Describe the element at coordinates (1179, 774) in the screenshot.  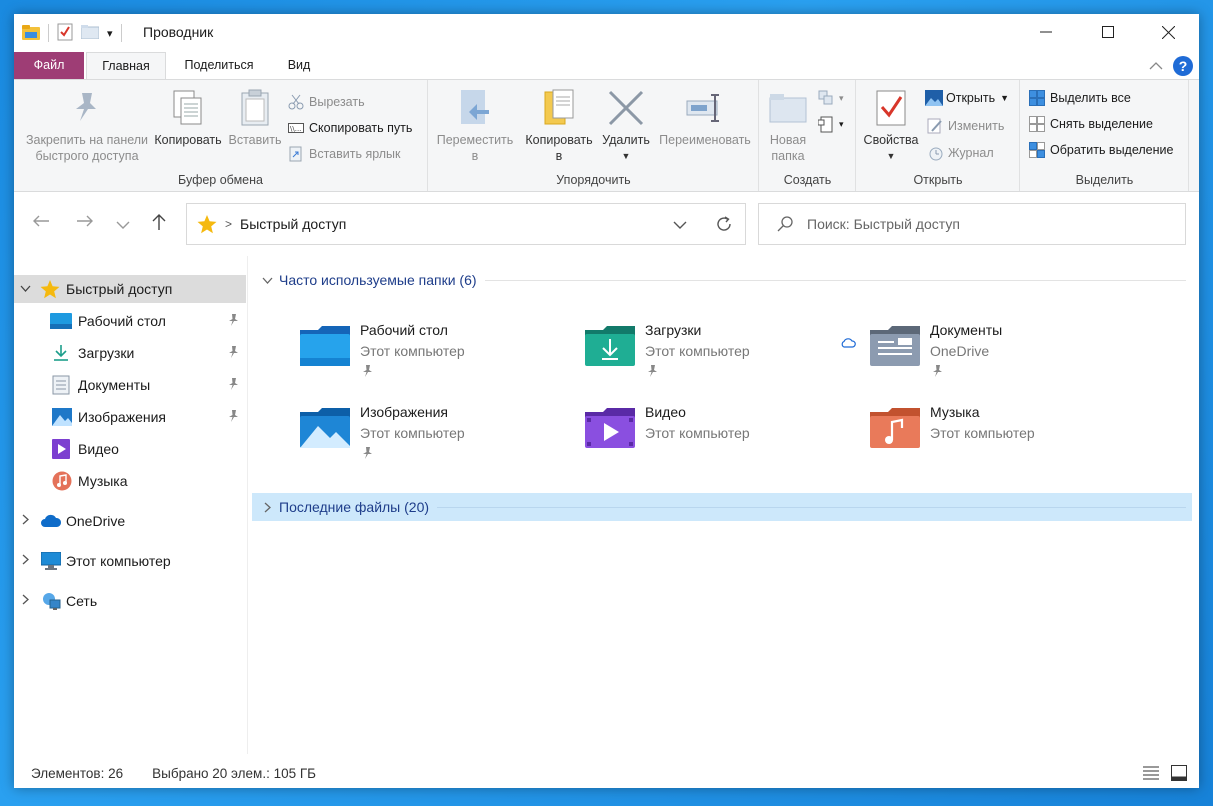
I see `large-icons-view-icon` at that location.